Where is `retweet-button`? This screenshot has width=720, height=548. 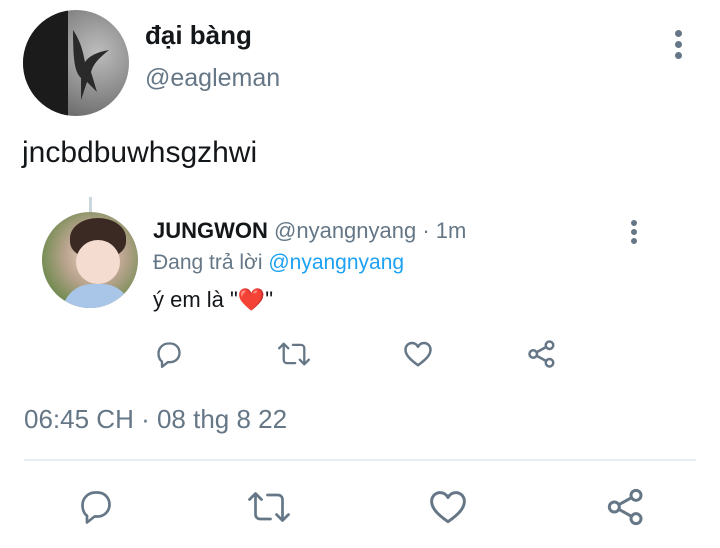
retweet-button is located at coordinates (269, 507).